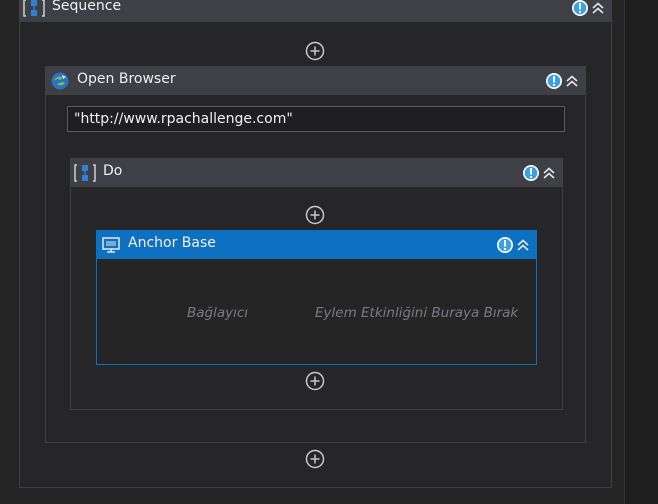 The height and width of the screenshot is (504, 658). What do you see at coordinates (316, 119) in the screenshot?
I see `url-input` at bounding box center [316, 119].